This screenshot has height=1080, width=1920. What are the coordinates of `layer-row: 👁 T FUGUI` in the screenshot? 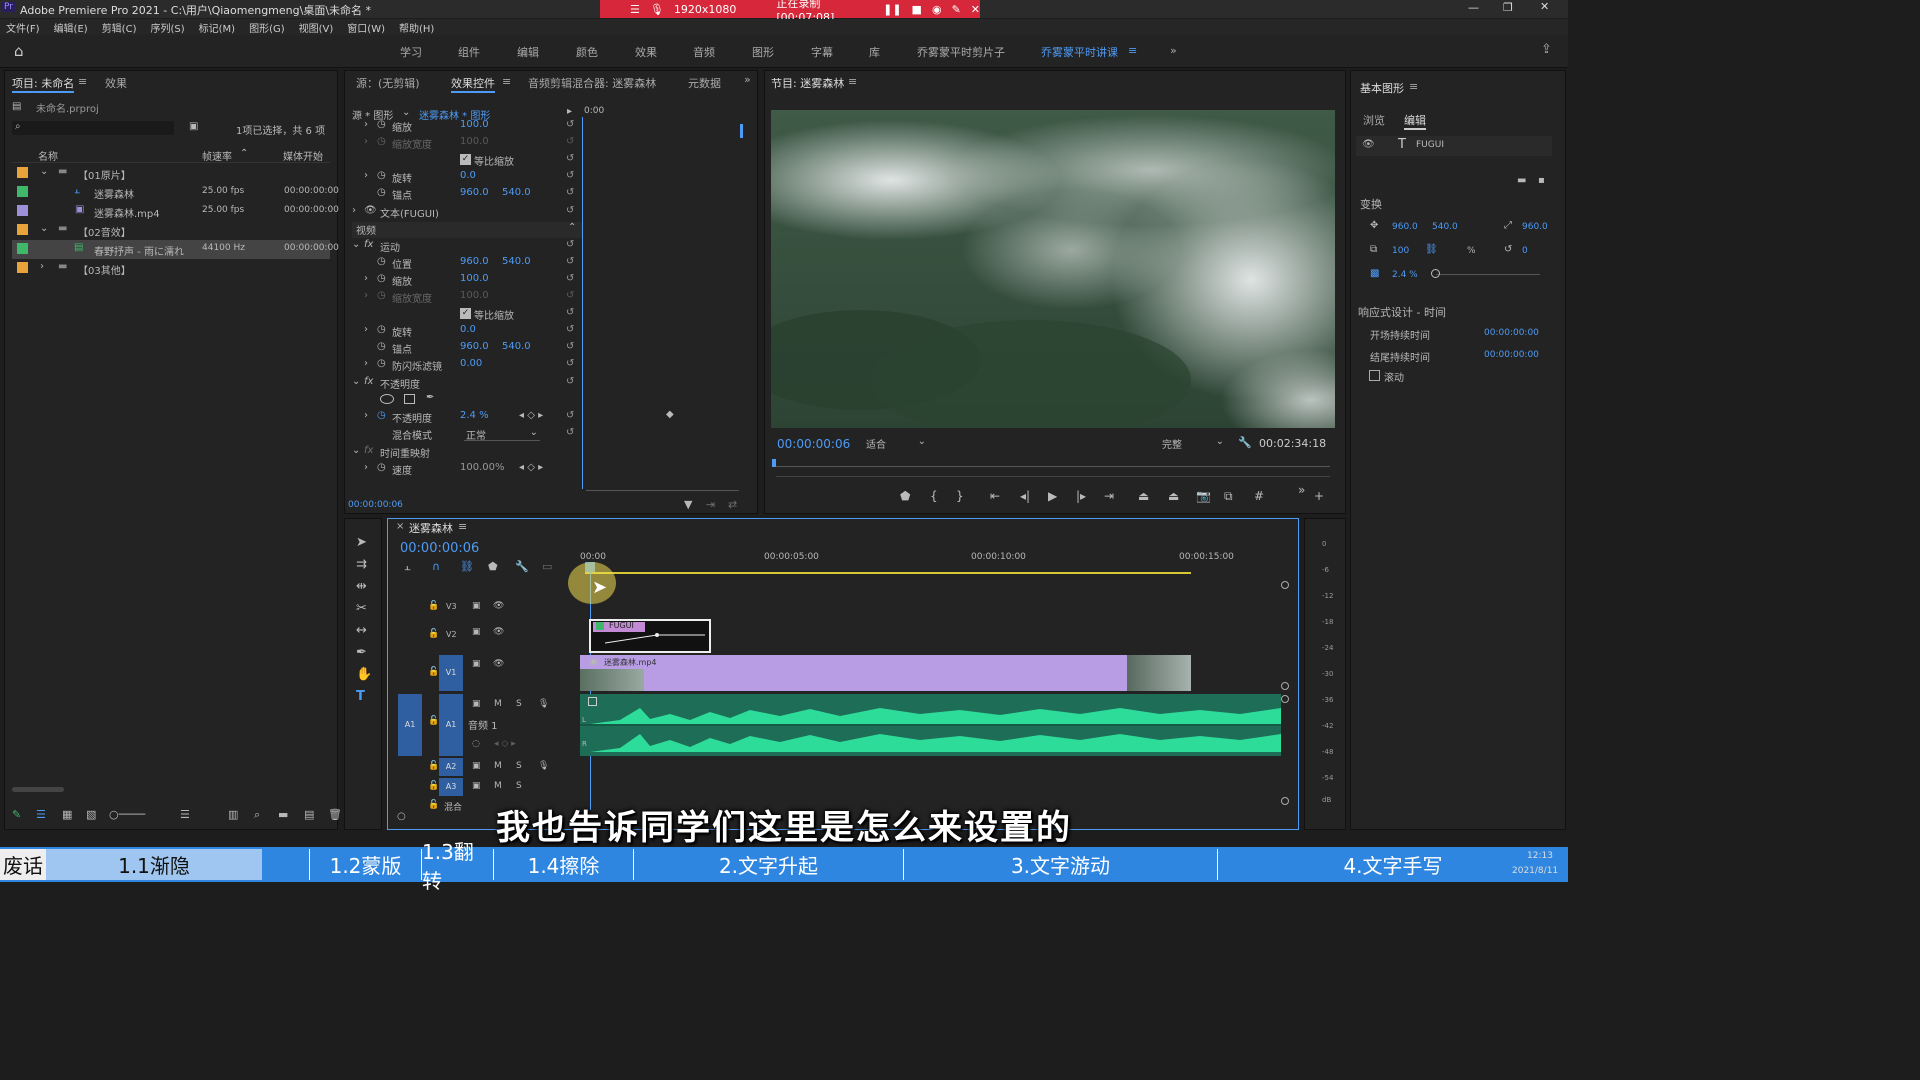 It's located at (1454, 146).